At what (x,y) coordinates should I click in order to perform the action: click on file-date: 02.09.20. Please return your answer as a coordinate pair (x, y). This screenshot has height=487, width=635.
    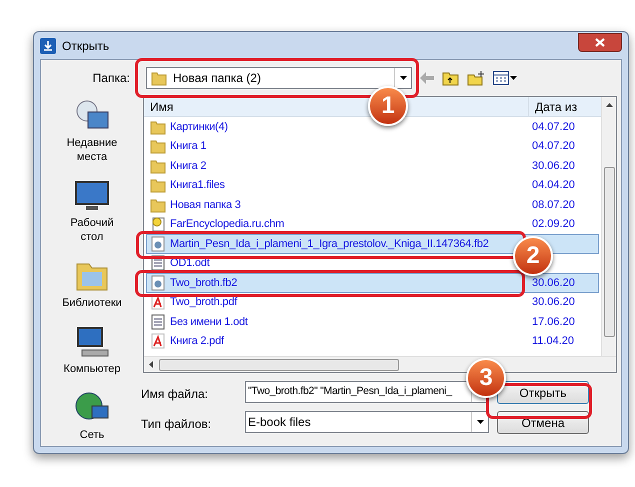
    Looking at the image, I should click on (553, 224).